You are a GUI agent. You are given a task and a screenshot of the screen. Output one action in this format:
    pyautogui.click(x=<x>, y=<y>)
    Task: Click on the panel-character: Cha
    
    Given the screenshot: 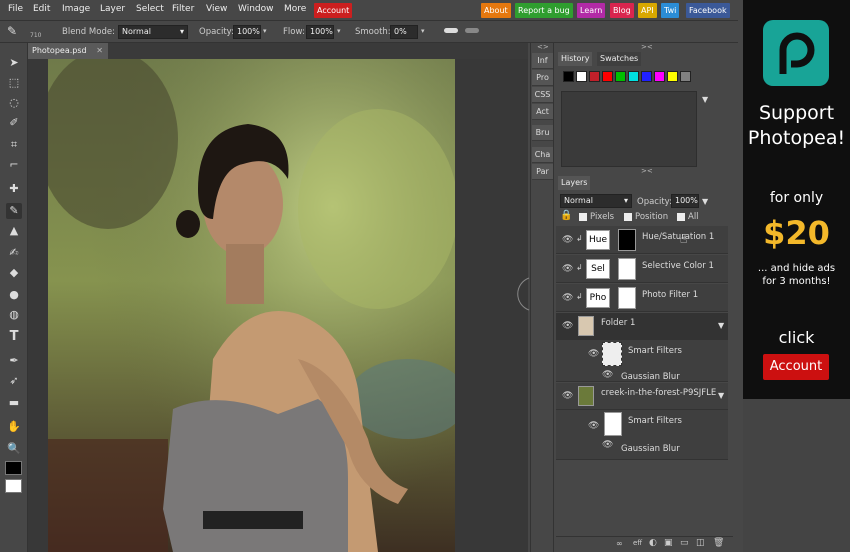 What is the action you would take?
    pyautogui.click(x=542, y=155)
    